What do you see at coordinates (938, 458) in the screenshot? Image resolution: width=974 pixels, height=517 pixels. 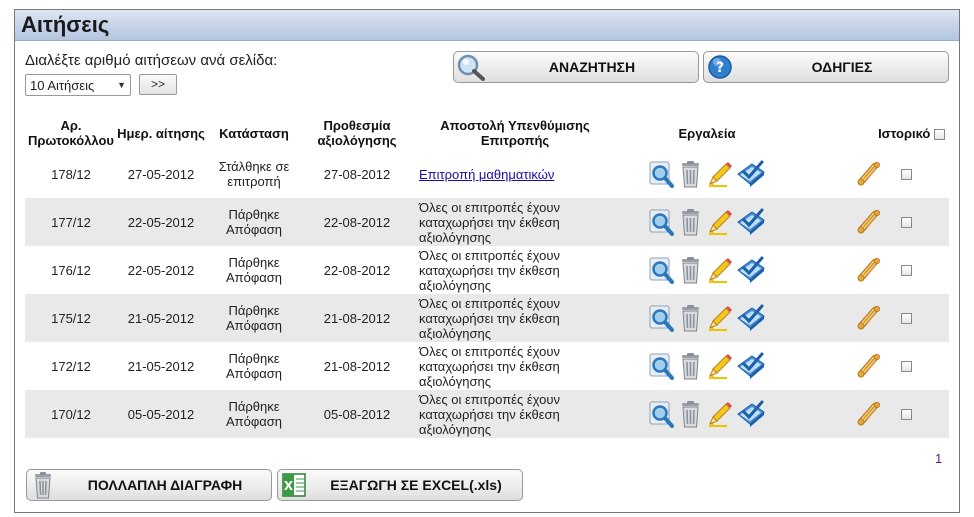 I see `page-link: 1` at bounding box center [938, 458].